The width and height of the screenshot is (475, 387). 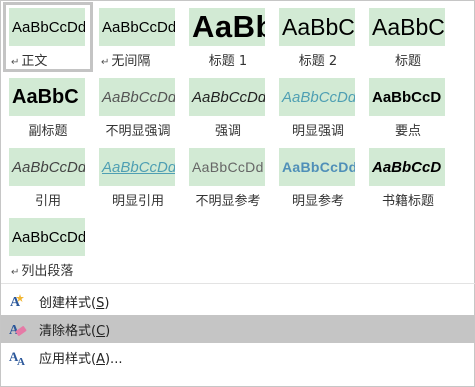 What do you see at coordinates (237, 329) in the screenshot?
I see `clear-formatting-menu-item: A 清除格式(C)` at bounding box center [237, 329].